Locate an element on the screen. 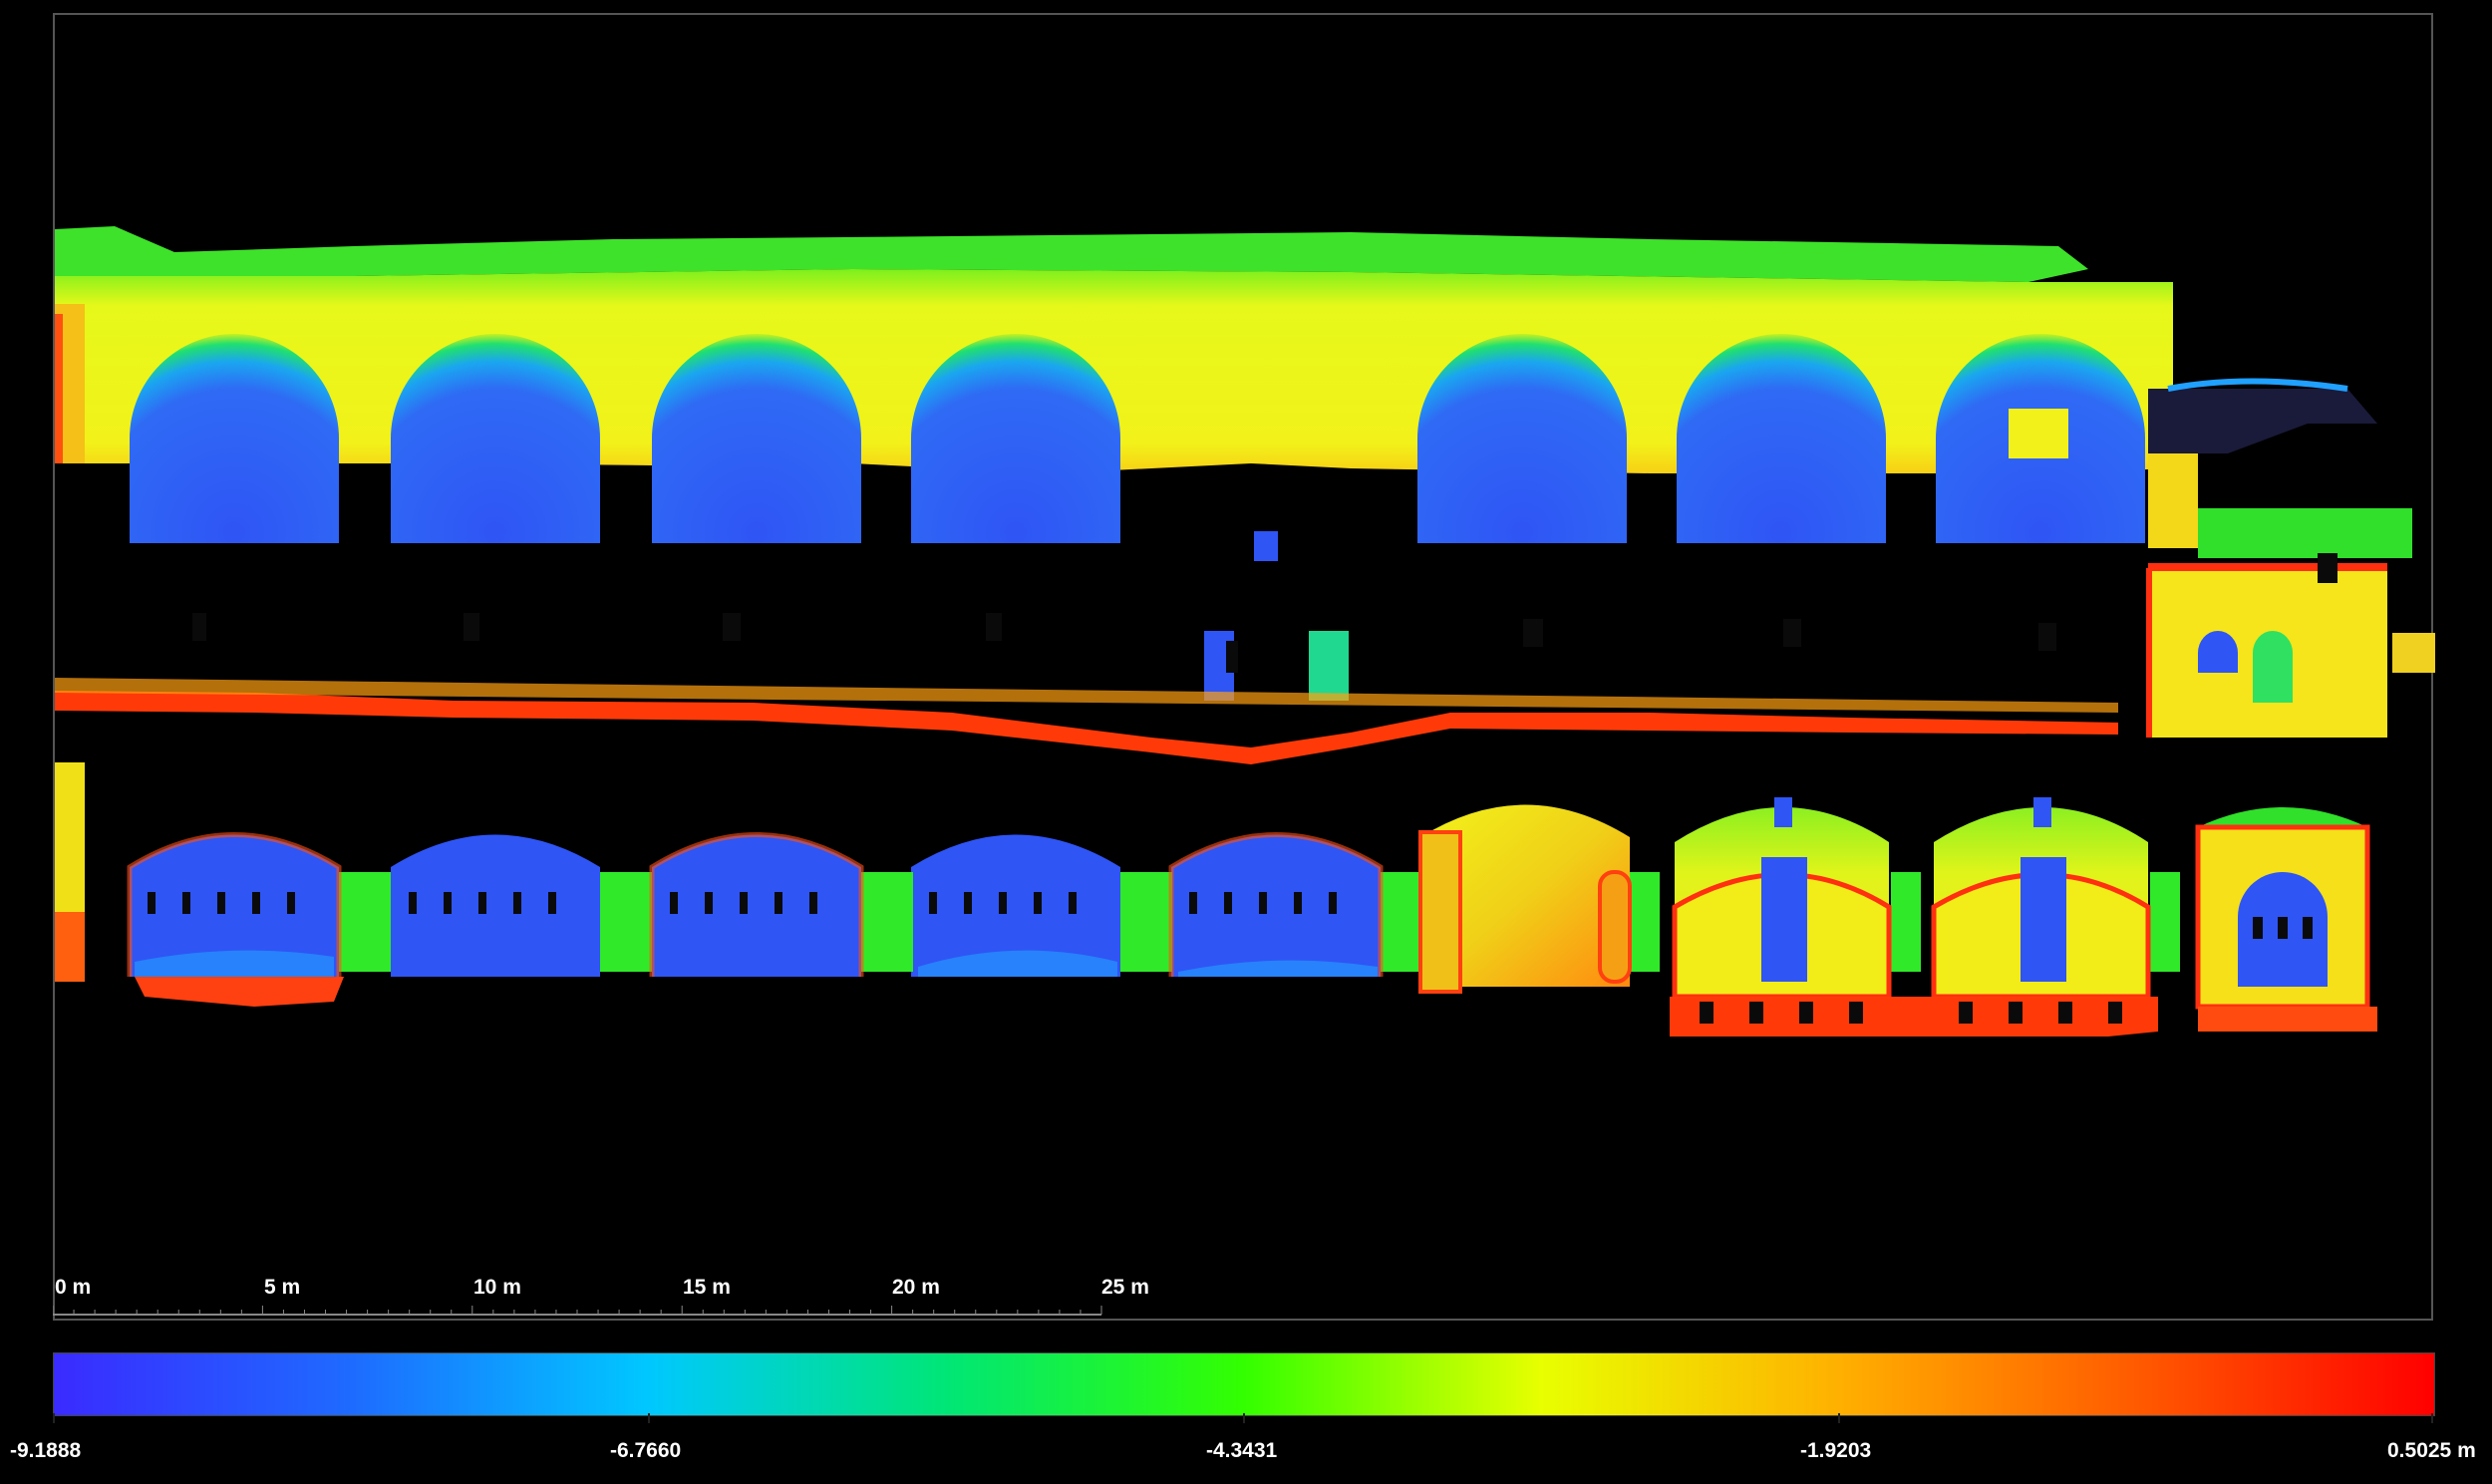 Image resolution: width=2492 pixels, height=1484 pixels. color-scale-bar is located at coordinates (1244, 1384).